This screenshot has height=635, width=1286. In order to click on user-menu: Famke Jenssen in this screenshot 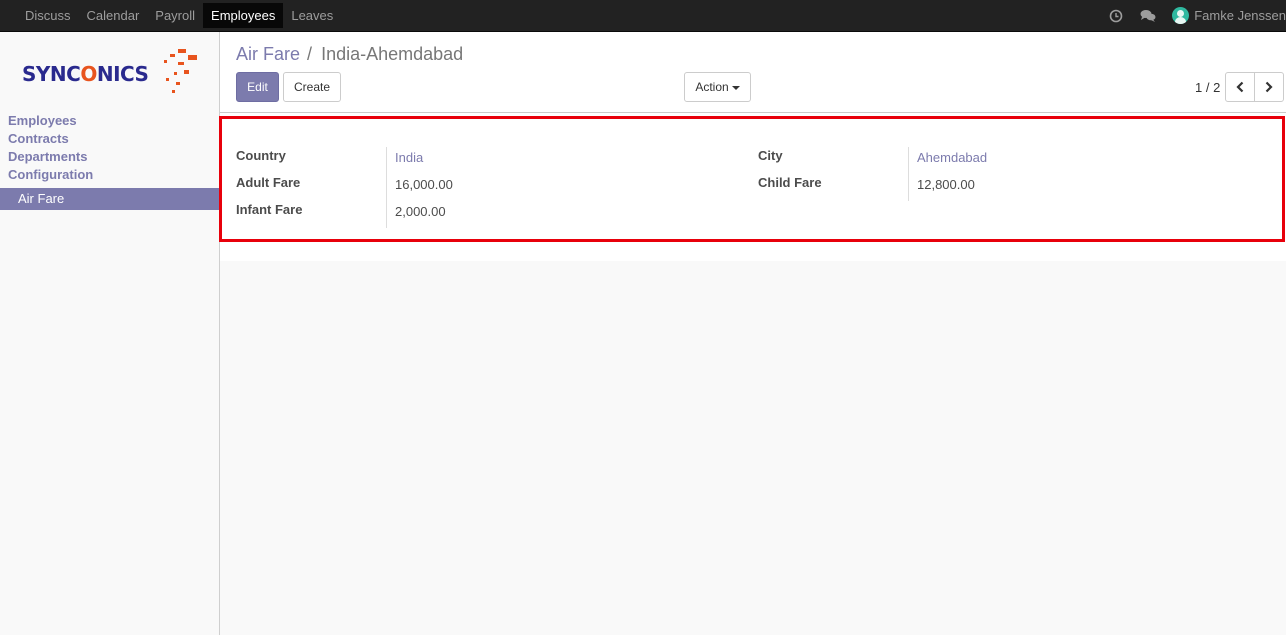, I will do `click(1229, 15)`.